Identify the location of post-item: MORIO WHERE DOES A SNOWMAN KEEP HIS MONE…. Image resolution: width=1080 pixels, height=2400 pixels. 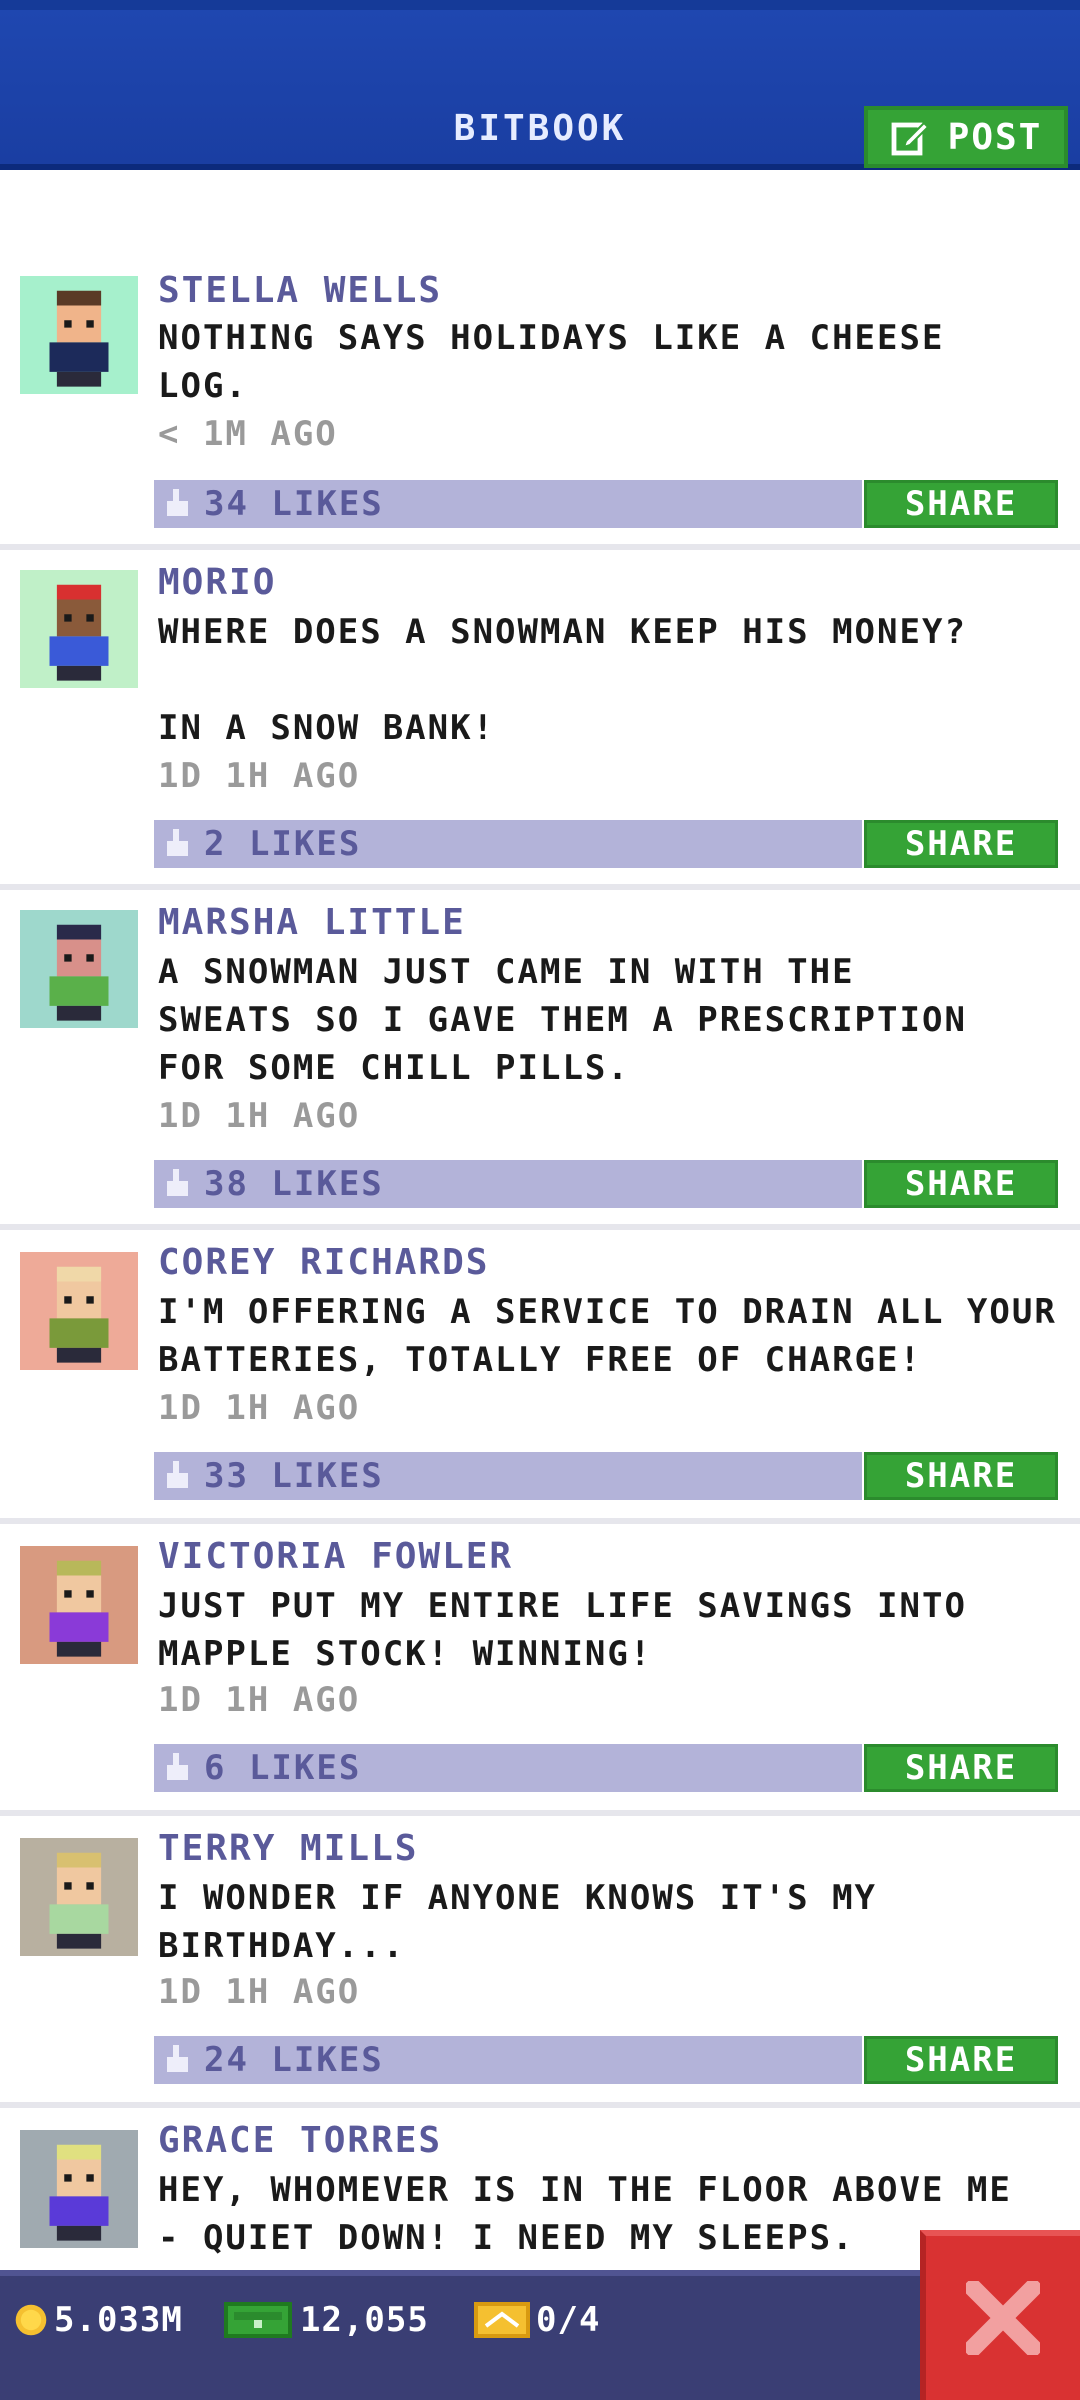
(540, 720).